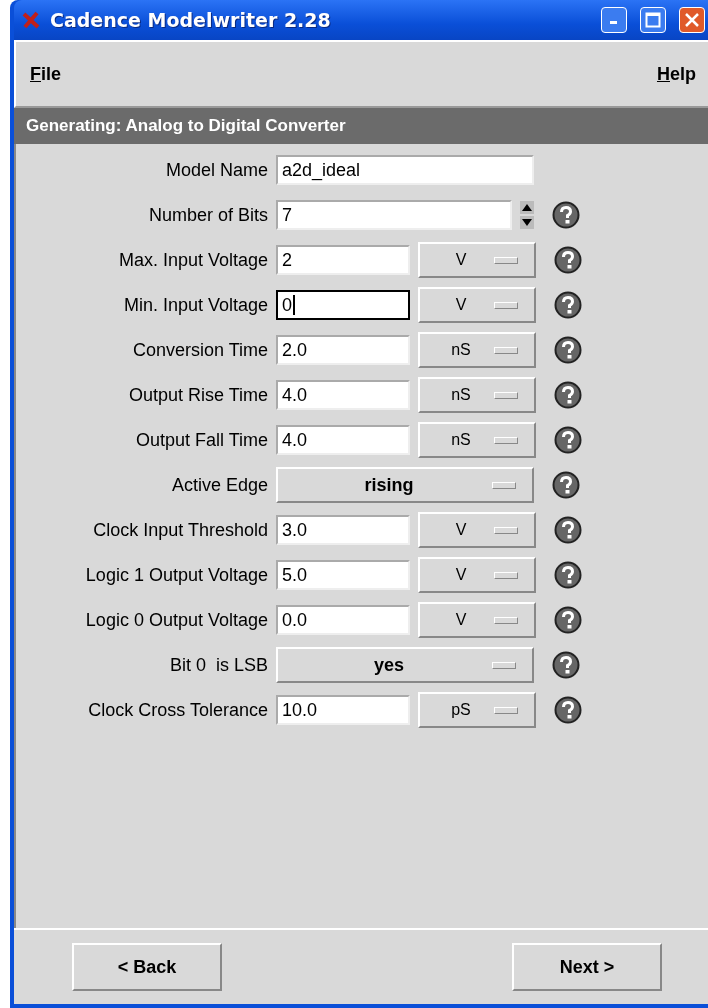 This screenshot has height=1008, width=708. Describe the element at coordinates (45, 74) in the screenshot. I see `menu-item: File` at that location.